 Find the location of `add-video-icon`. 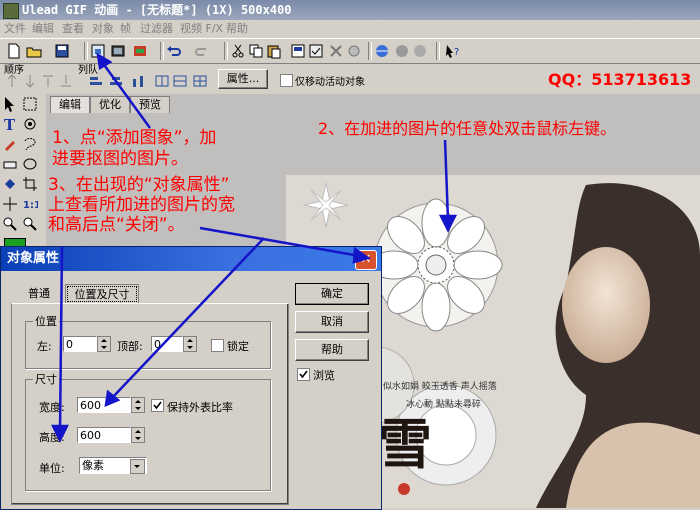

add-video-icon is located at coordinates (118, 51).